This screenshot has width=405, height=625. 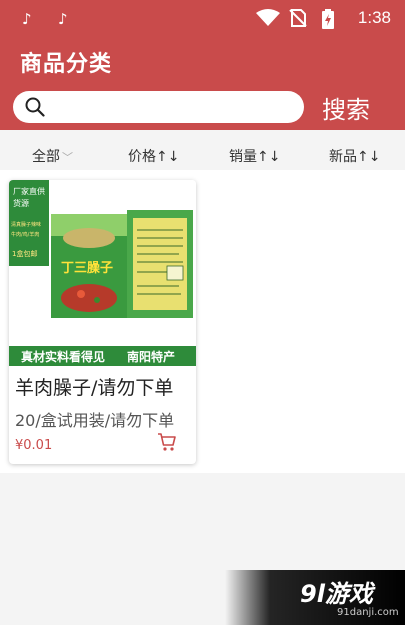 What do you see at coordinates (151, 356) in the screenshot?
I see `banner-right: 南阳特产` at bounding box center [151, 356].